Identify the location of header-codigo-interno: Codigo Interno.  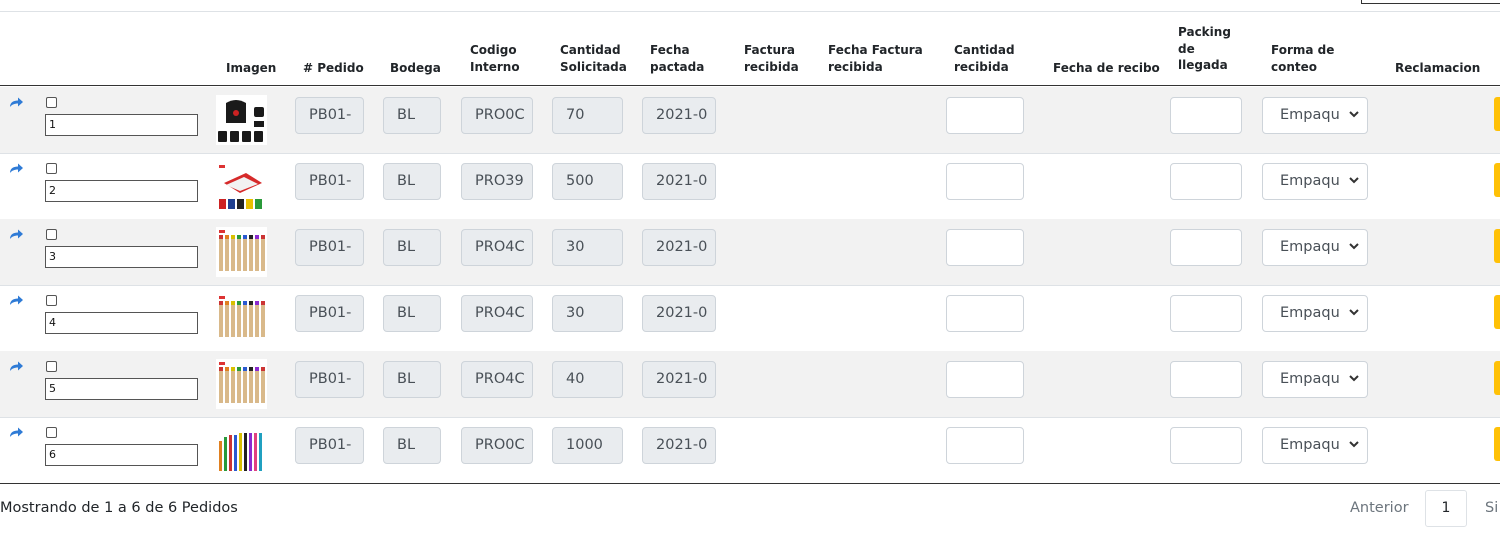
(495, 58).